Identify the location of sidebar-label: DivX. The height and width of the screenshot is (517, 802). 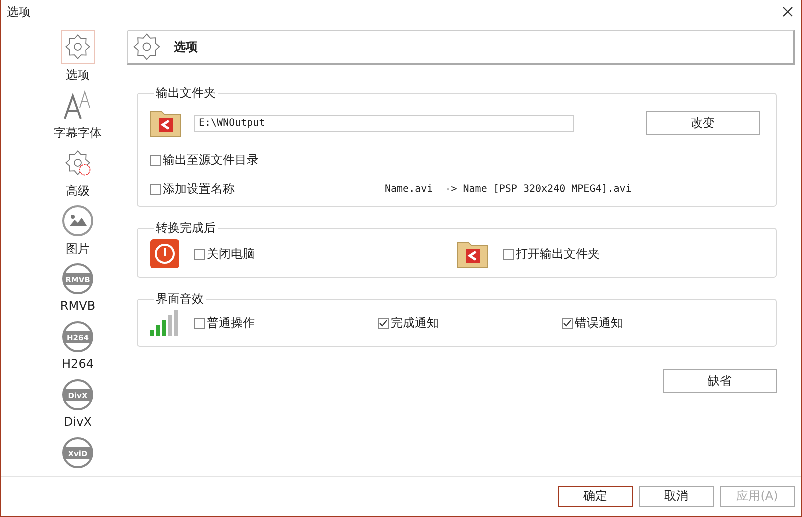
(78, 422).